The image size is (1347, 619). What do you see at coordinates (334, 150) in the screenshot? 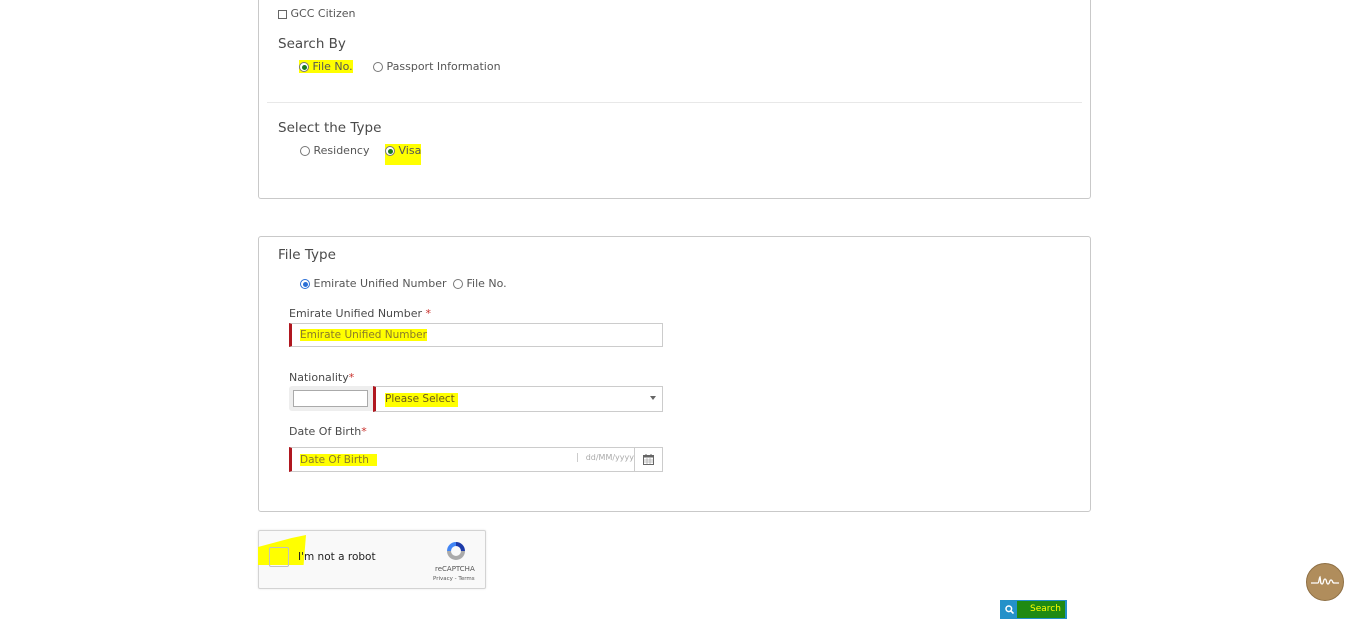
I see `type-residency-radio: Residency` at bounding box center [334, 150].